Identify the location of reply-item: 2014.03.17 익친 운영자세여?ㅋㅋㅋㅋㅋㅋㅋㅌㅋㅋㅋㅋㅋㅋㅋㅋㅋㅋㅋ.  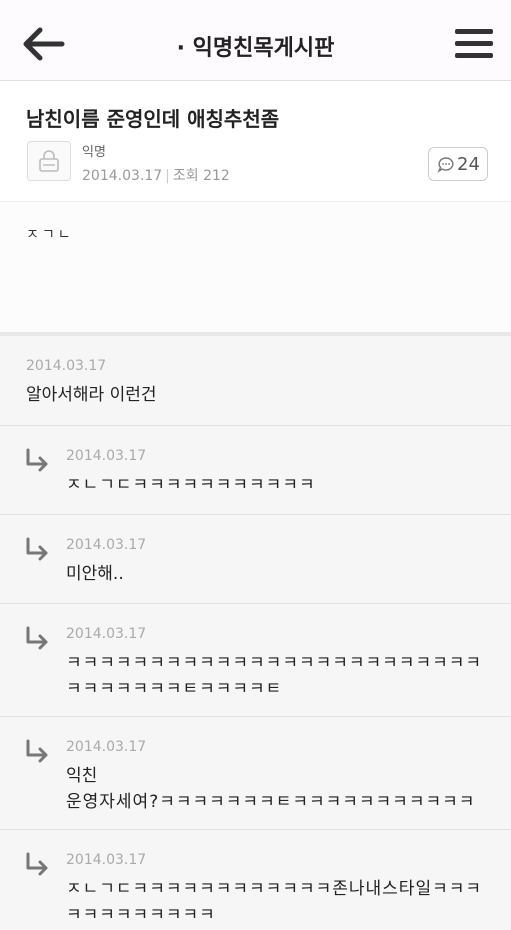
(255, 773).